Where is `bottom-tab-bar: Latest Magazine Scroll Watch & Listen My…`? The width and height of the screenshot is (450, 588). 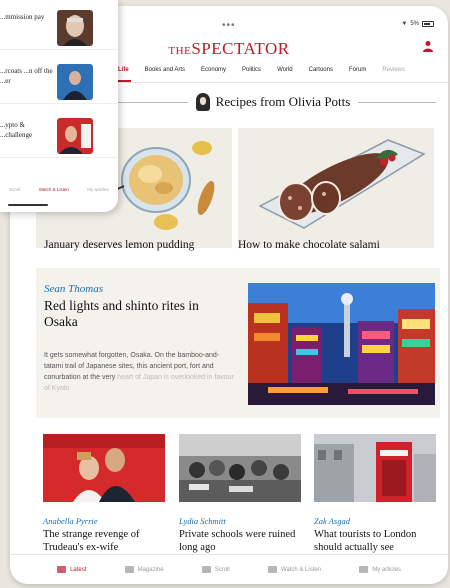
bottom-tab-bar: Latest Magazine Scroll Watch & Listen My… is located at coordinates (229, 569).